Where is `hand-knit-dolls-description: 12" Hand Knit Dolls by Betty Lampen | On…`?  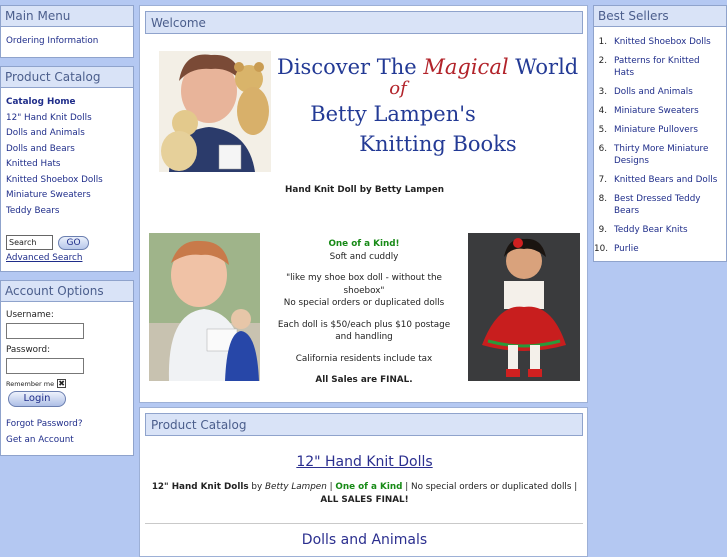
hand-knit-dolls-description: 12" Hand Knit Dolls by Betty Lampen | On… is located at coordinates (364, 494).